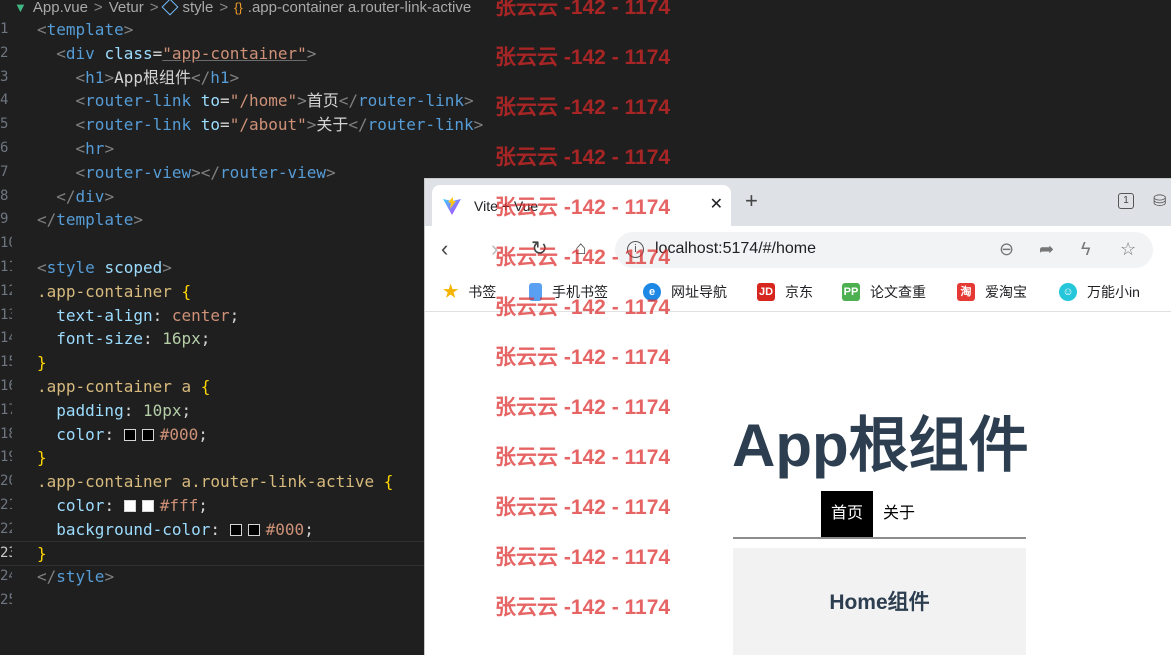  I want to click on pp-icon: PP, so click(851, 292).